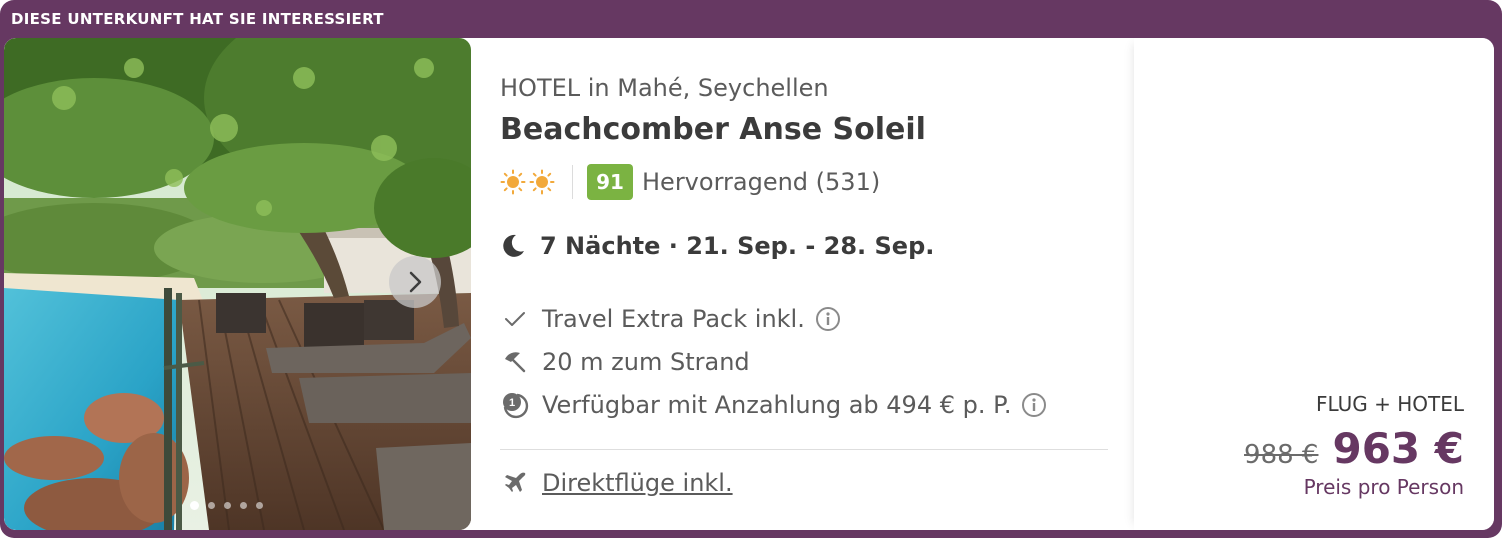 Image resolution: width=1502 pixels, height=538 pixels. I want to click on gallery-next-button, so click(415, 282).